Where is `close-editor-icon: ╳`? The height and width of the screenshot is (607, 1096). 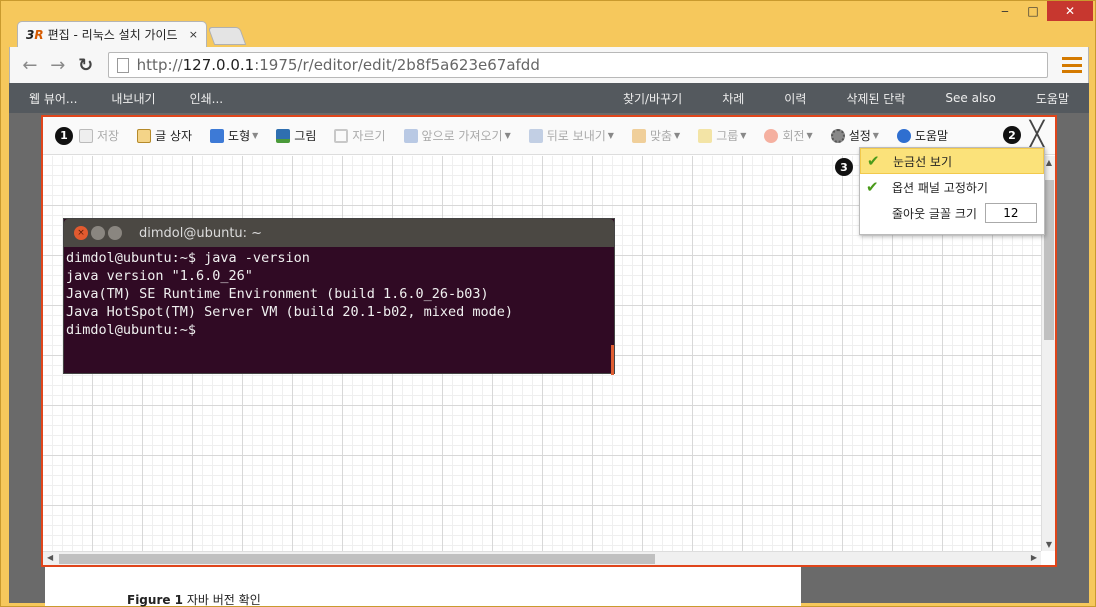
close-editor-icon: ╳ is located at coordinates (1037, 134).